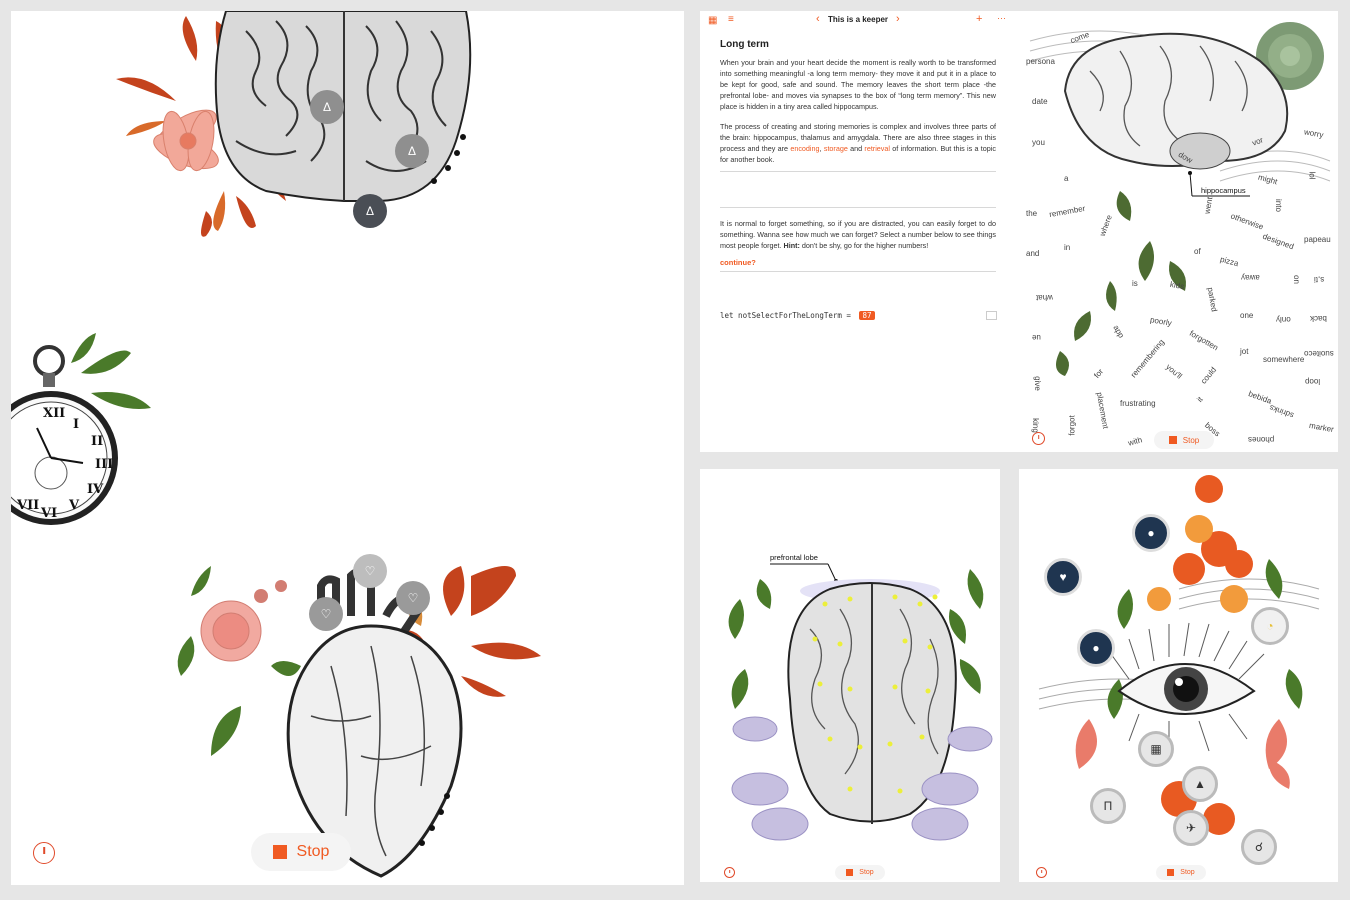 The image size is (1350, 900). I want to click on memory-icon-button: ▲, so click(1200, 784).